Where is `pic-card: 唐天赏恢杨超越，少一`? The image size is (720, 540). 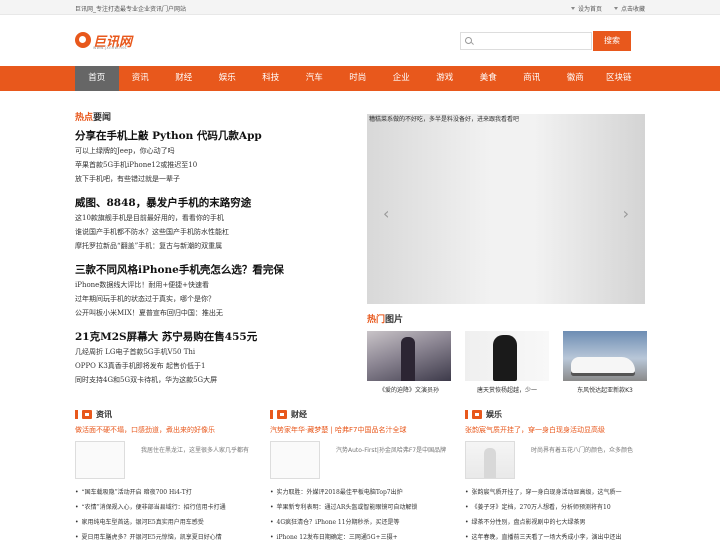
pic-card: 唐天赏恢杨超越，少一 is located at coordinates (507, 362).